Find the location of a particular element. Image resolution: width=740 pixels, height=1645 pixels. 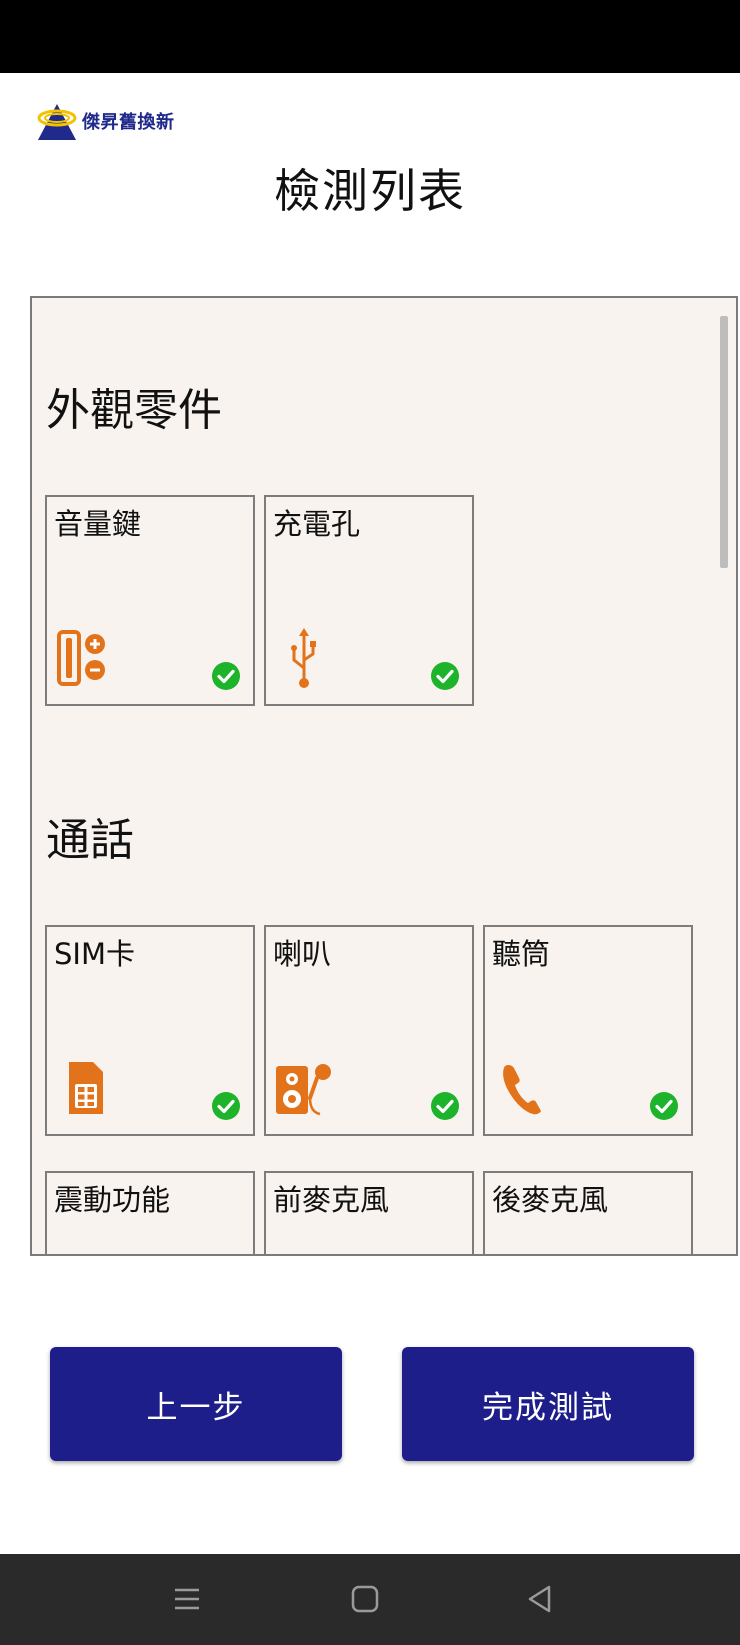

tile-label: 充電孔 is located at coordinates (317, 524).